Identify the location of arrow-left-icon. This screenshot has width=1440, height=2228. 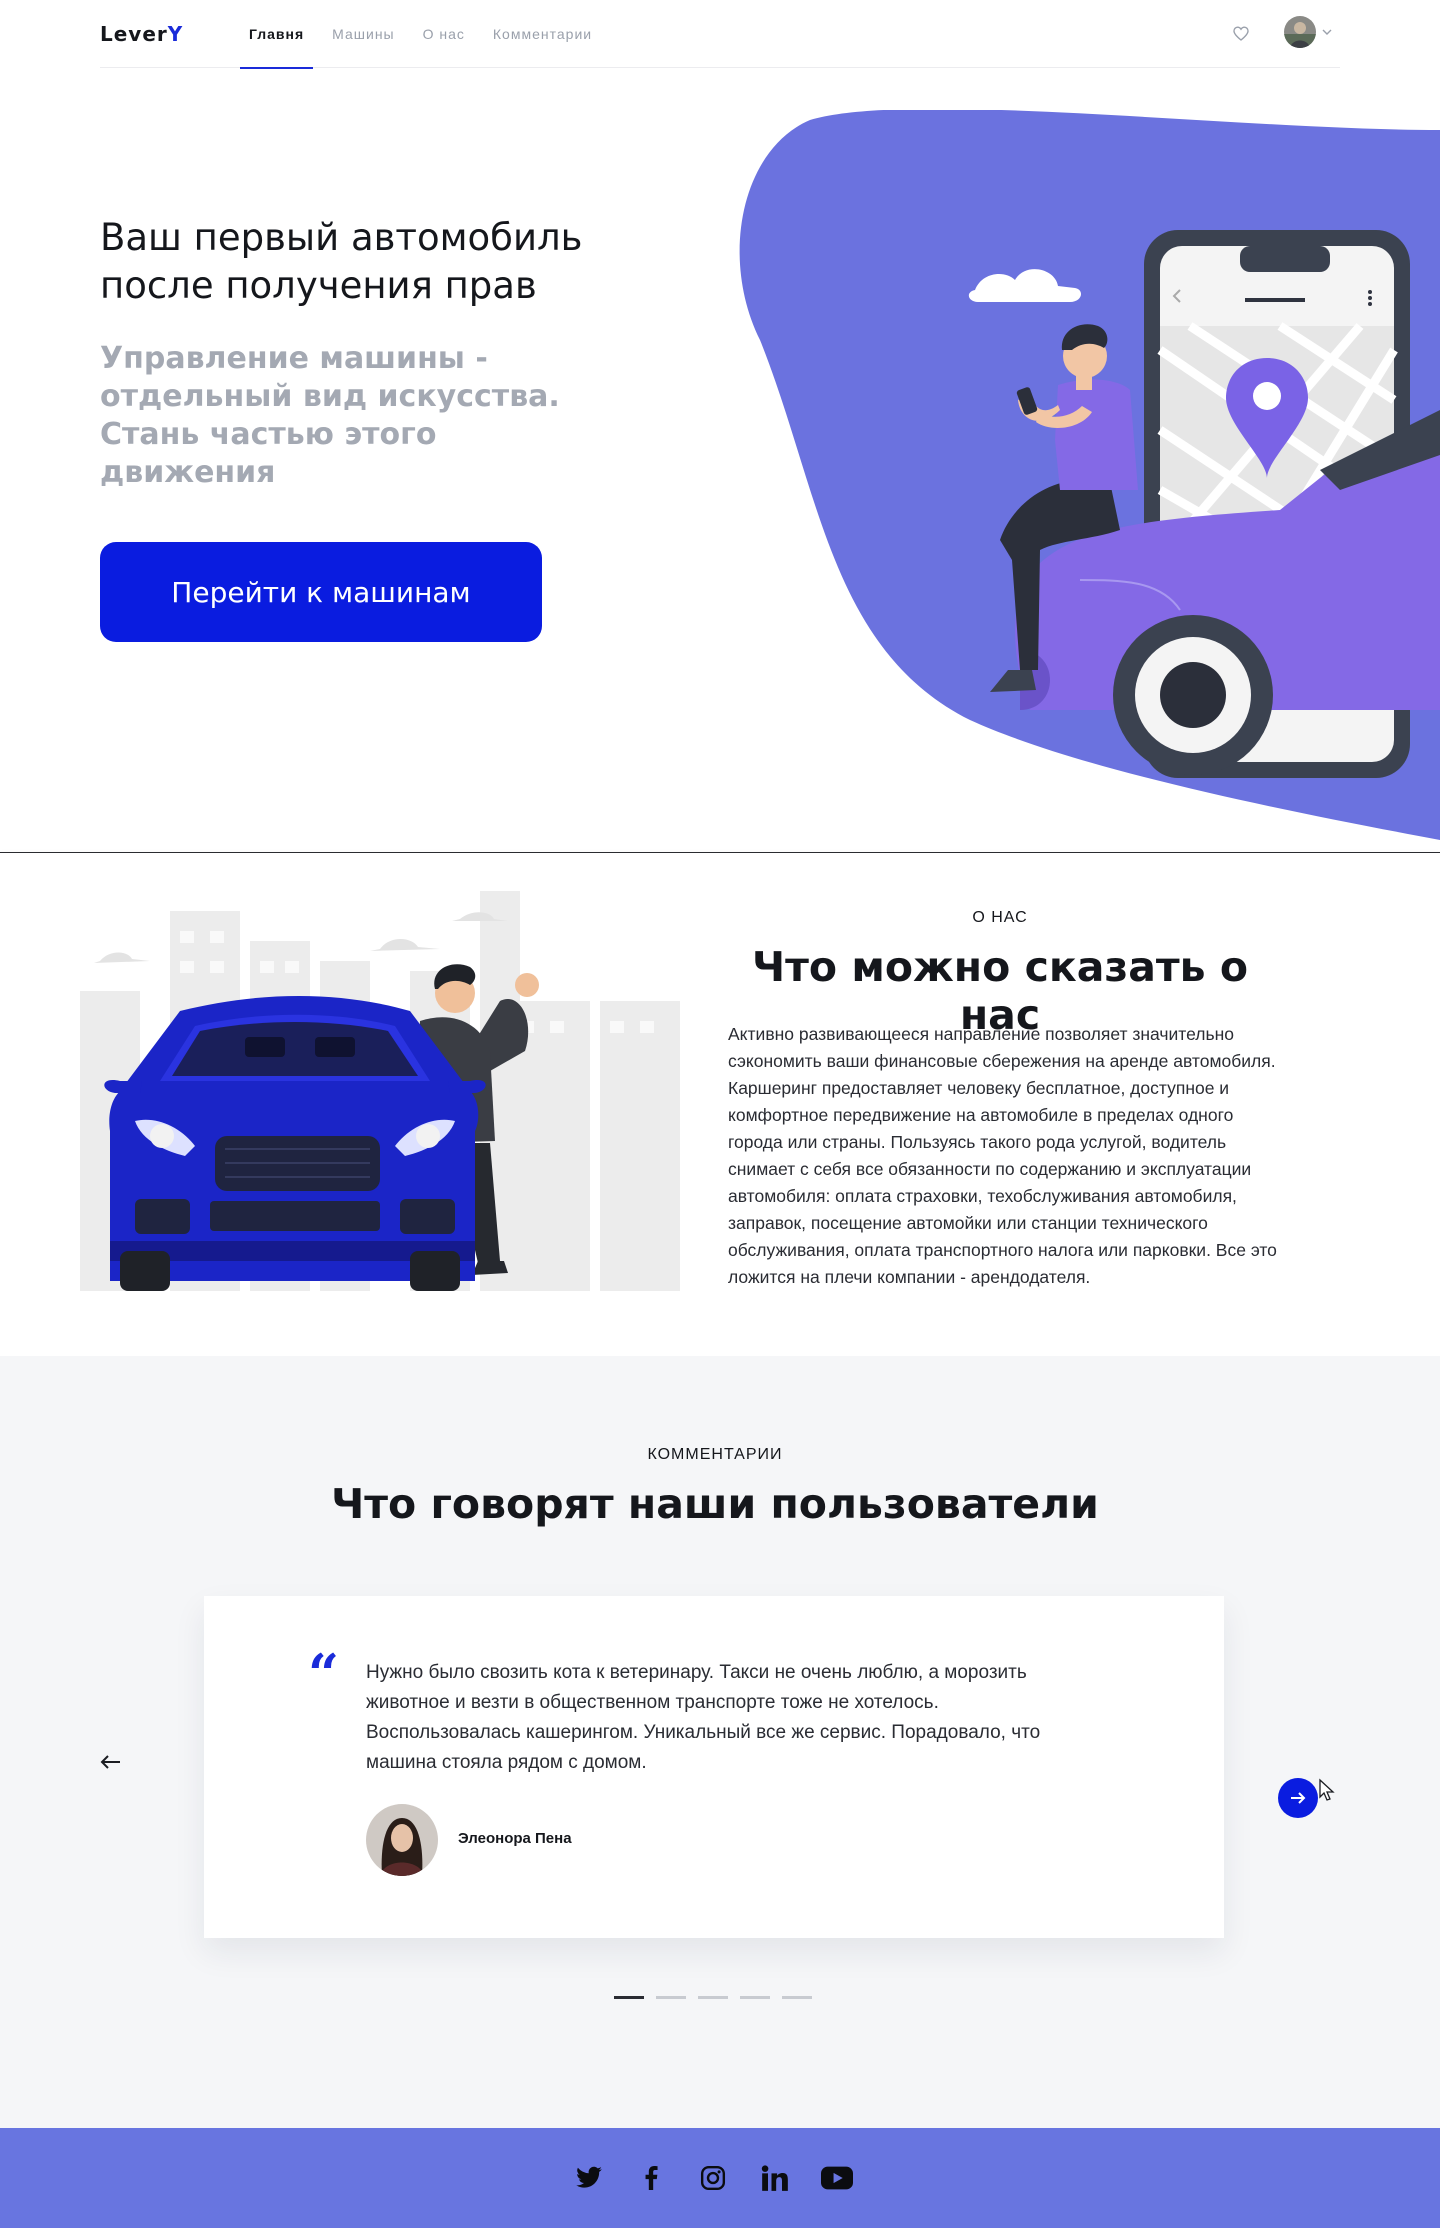
(111, 1762).